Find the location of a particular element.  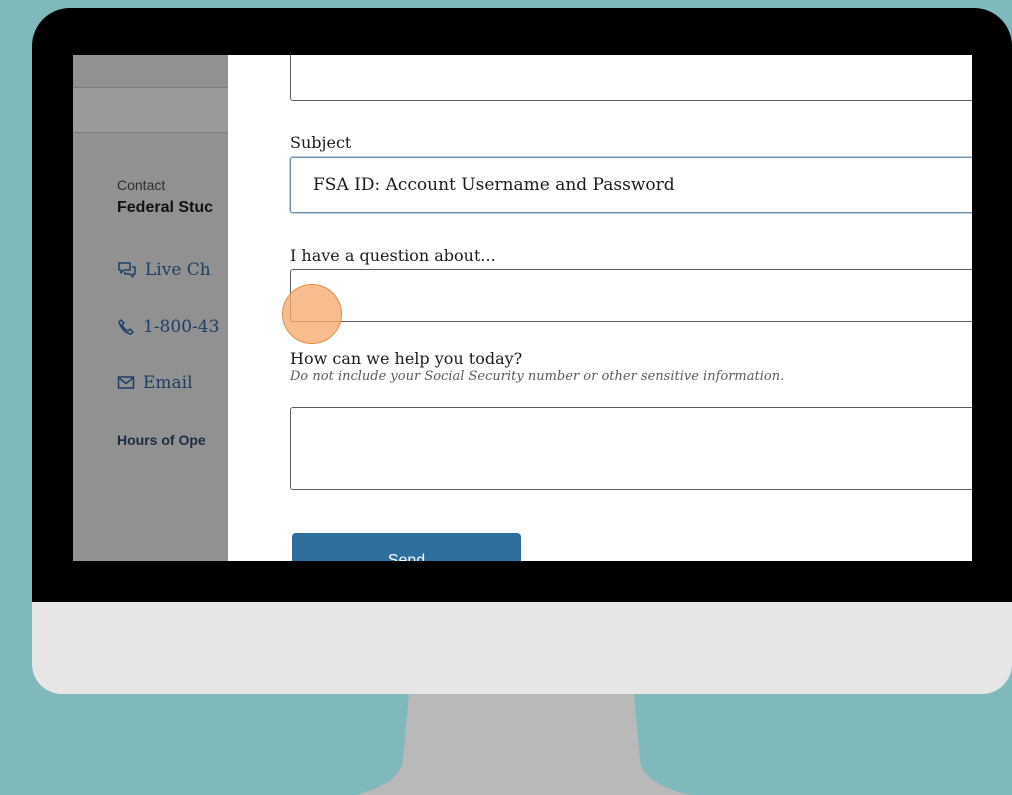

email-label: Email is located at coordinates (168, 383).